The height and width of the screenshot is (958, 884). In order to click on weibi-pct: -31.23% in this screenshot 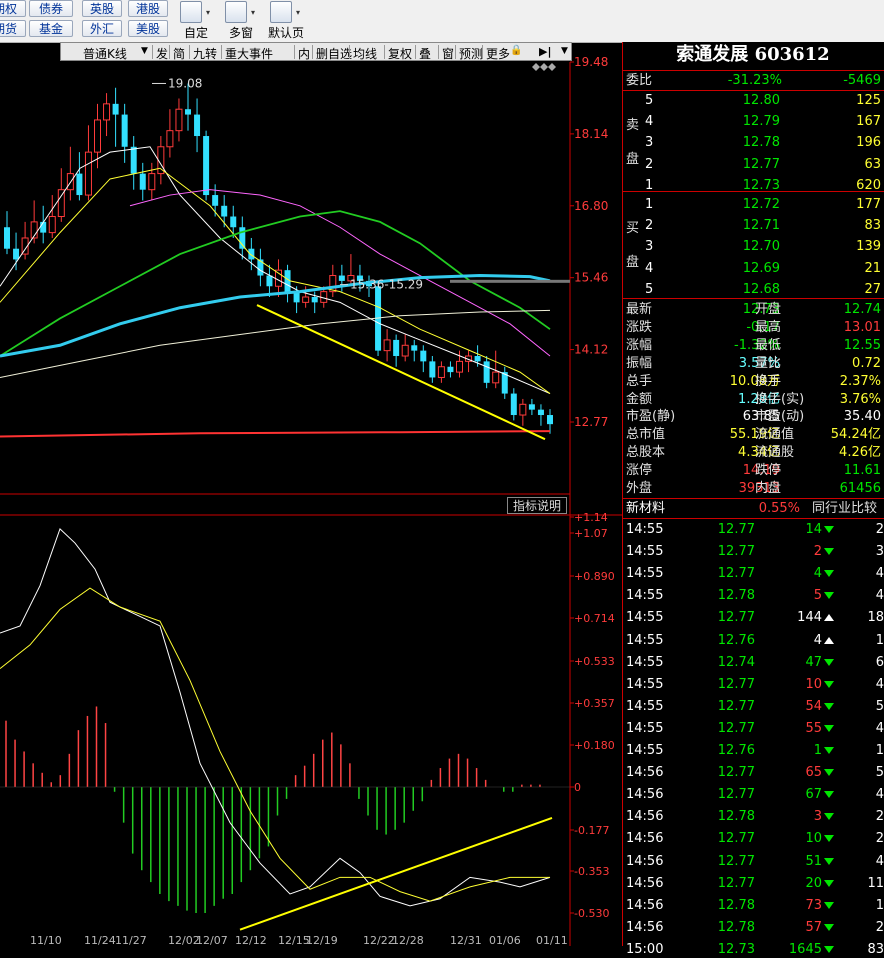, I will do `click(754, 80)`.